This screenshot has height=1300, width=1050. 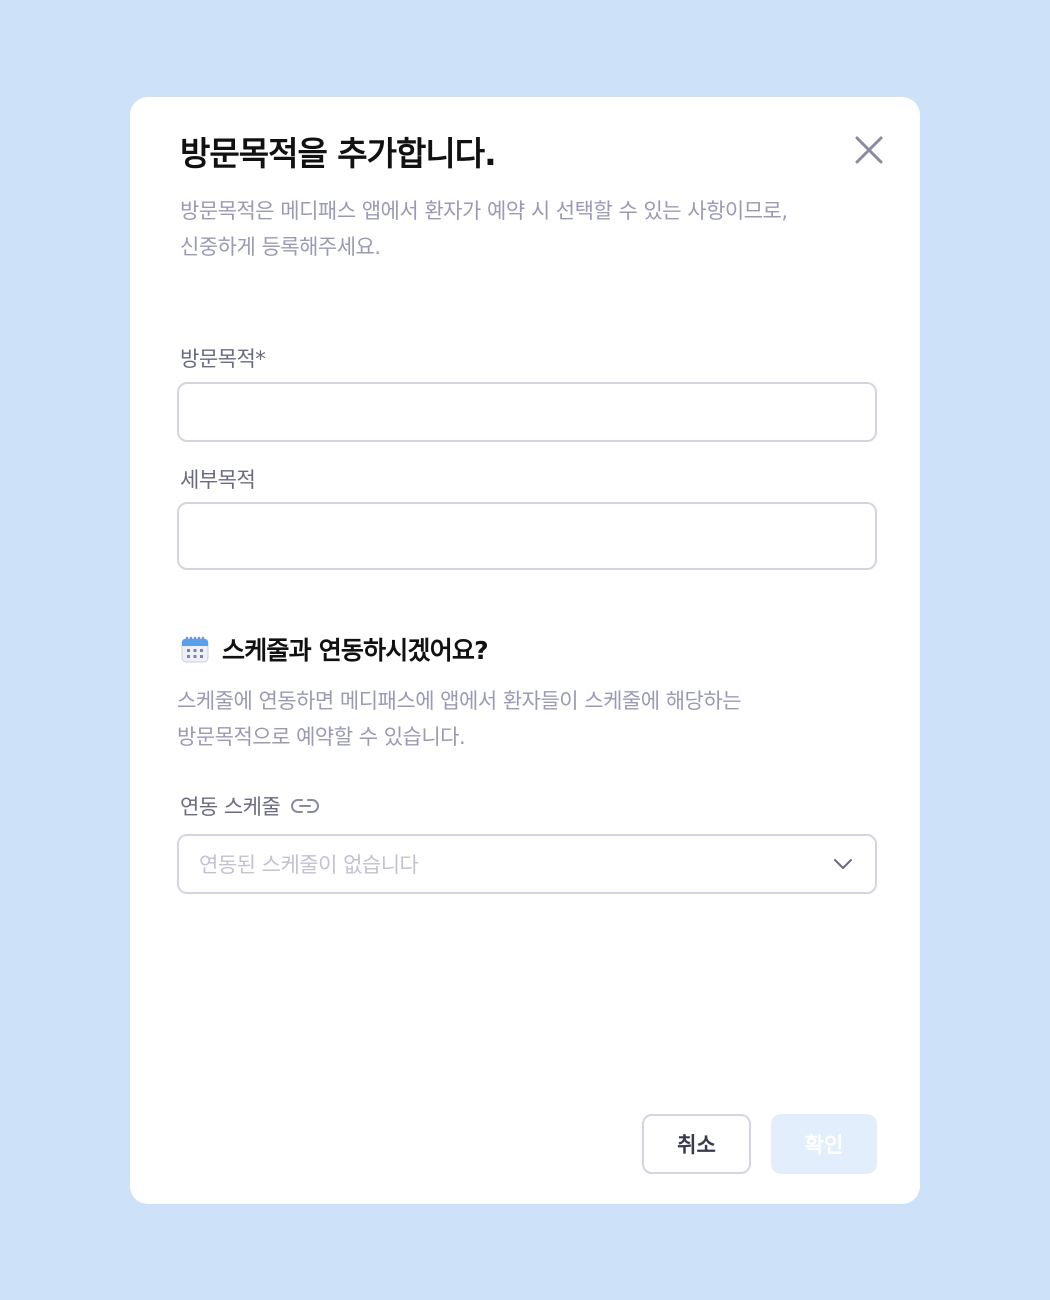 What do you see at coordinates (355, 650) in the screenshot?
I see `schedule-section-title: 스케줄과 연동하시겠어요?` at bounding box center [355, 650].